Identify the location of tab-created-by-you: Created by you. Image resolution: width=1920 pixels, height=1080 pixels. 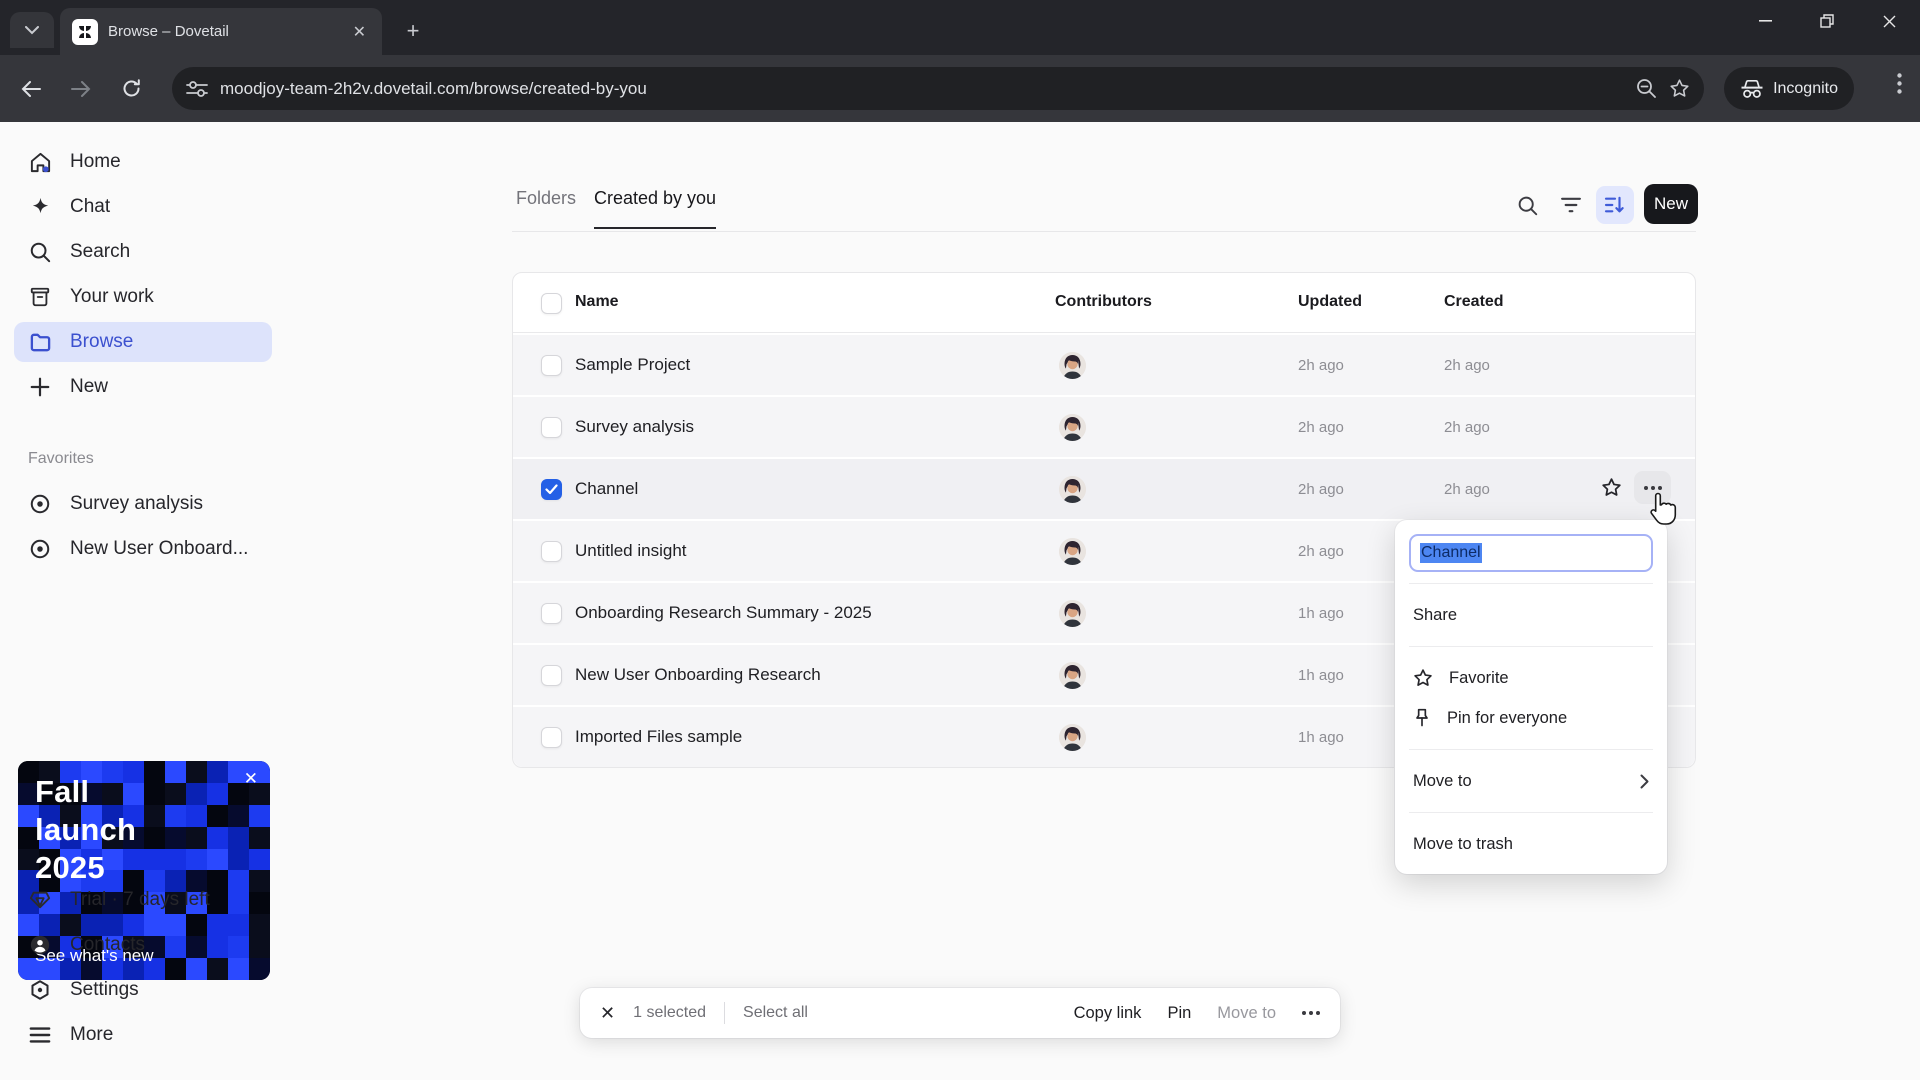
(655, 208).